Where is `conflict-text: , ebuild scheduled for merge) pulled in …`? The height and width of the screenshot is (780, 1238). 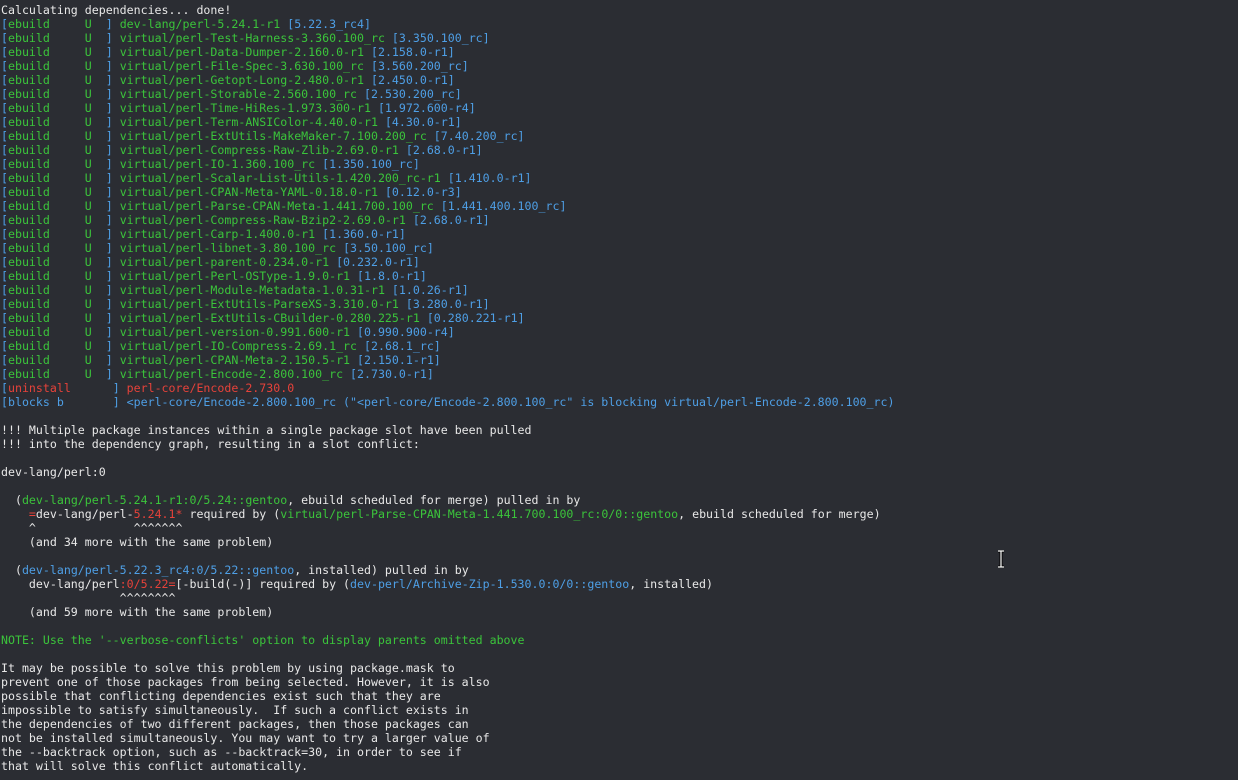
conflict-text: , ebuild scheduled for merge) pulled in … is located at coordinates (434, 500).